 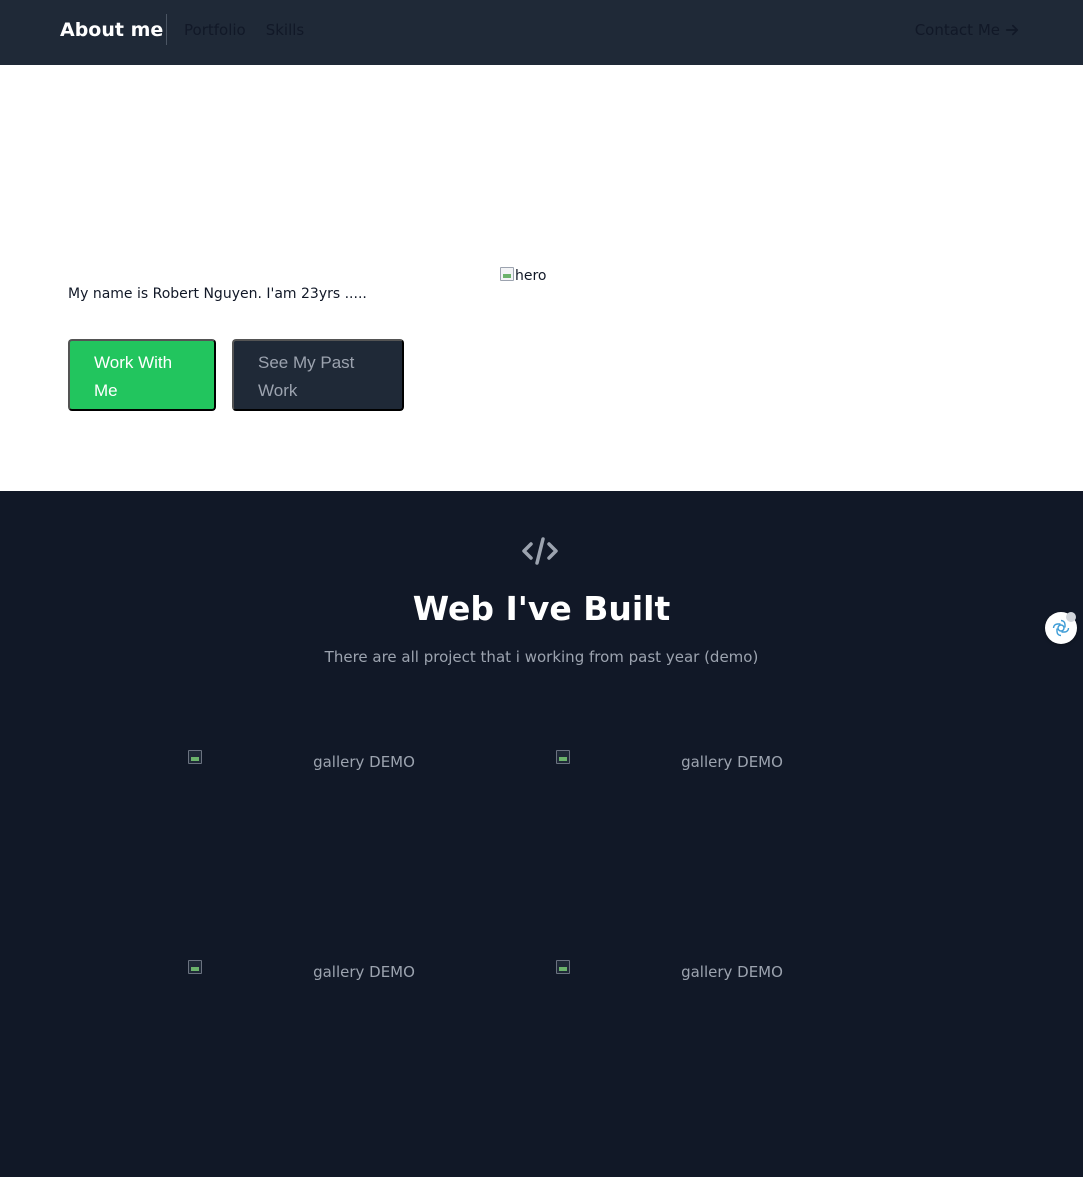 I want to click on contact-me-link: Contact Me, so click(x=967, y=30).